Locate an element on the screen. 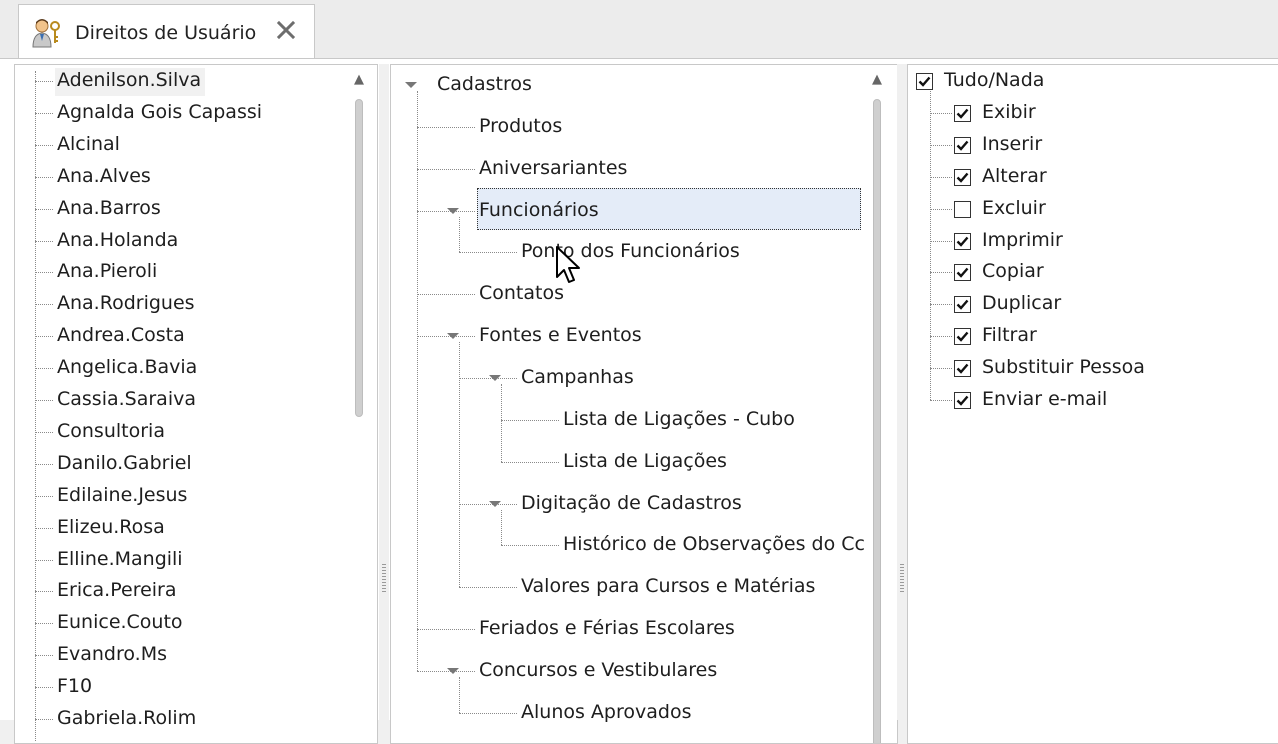 This screenshot has height=744, width=1278. module-item: Concursos e Vestibulares is located at coordinates (598, 670).